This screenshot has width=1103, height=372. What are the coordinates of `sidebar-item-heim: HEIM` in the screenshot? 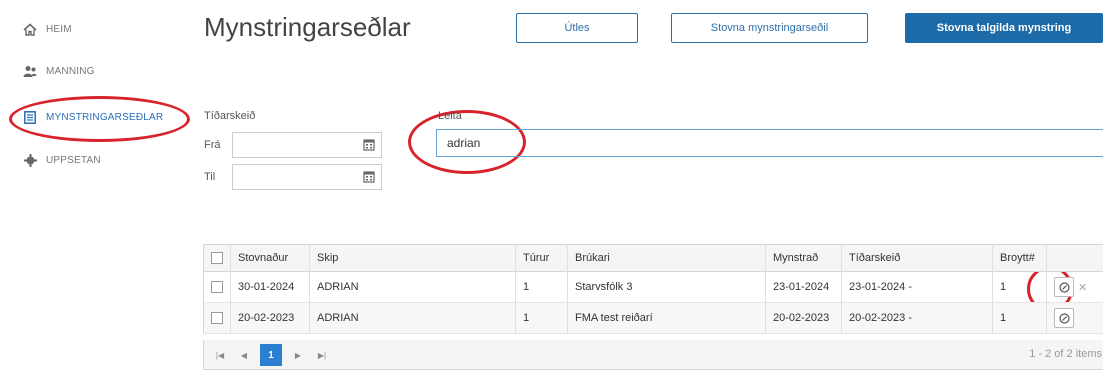 It's located at (47, 29).